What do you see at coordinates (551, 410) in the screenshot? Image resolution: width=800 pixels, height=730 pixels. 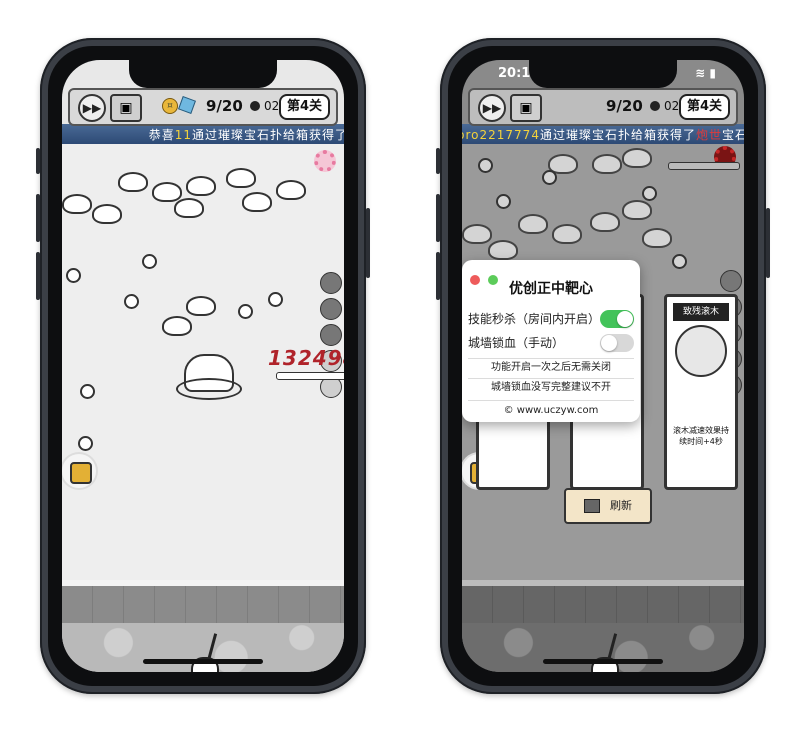 I see `popup-footer: © www.uczyw.com` at bounding box center [551, 410].